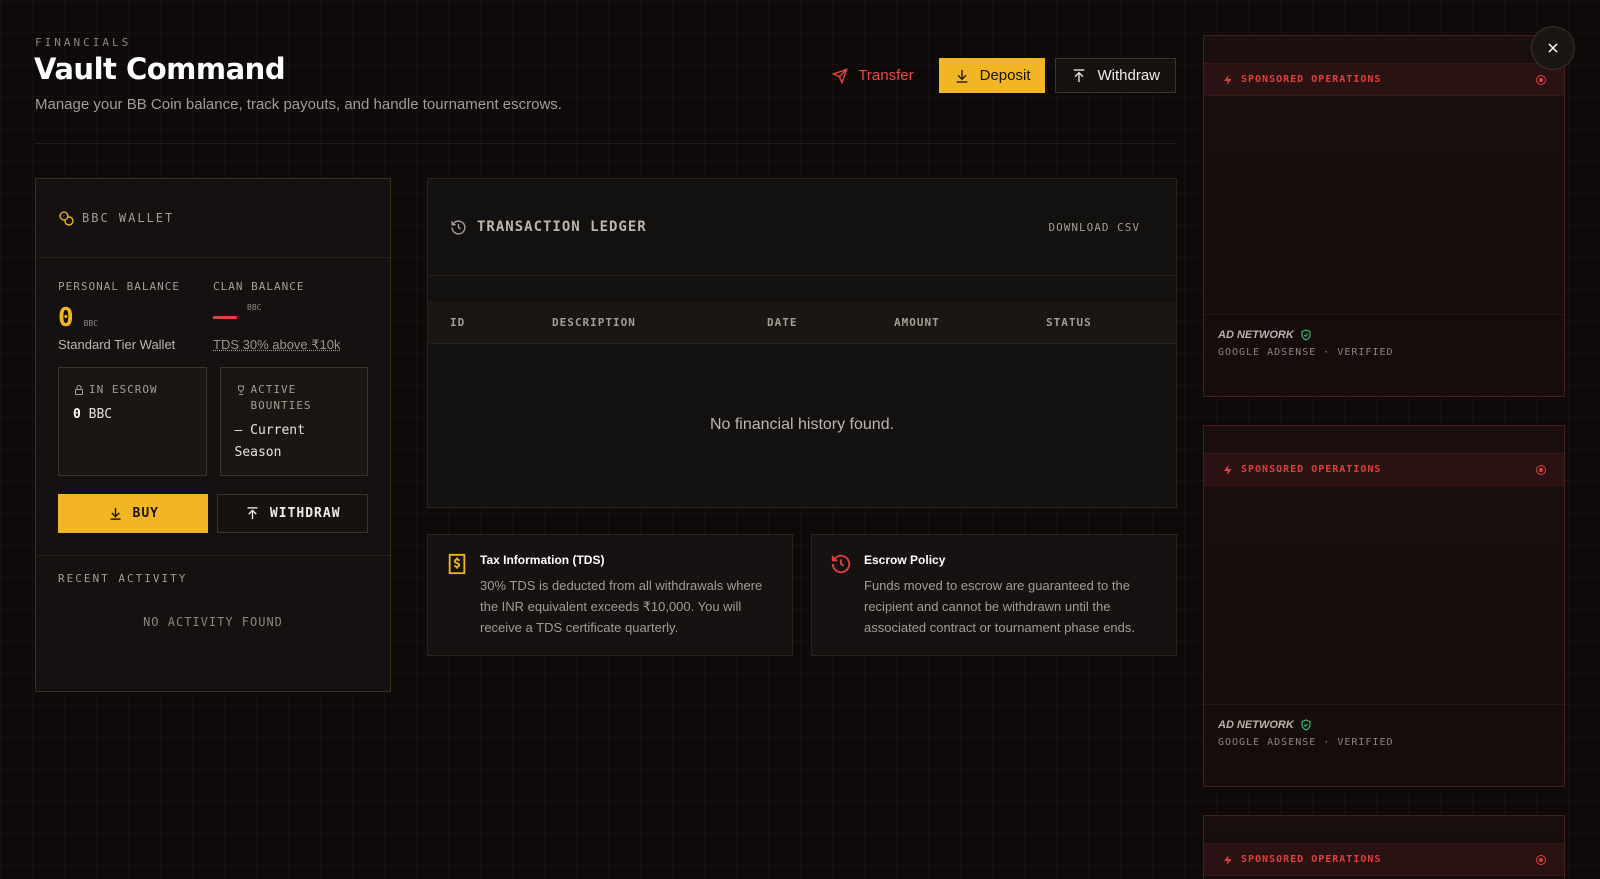 Image resolution: width=1600 pixels, height=879 pixels. Describe the element at coordinates (77, 414) in the screenshot. I see `escrow-value: 0` at that location.